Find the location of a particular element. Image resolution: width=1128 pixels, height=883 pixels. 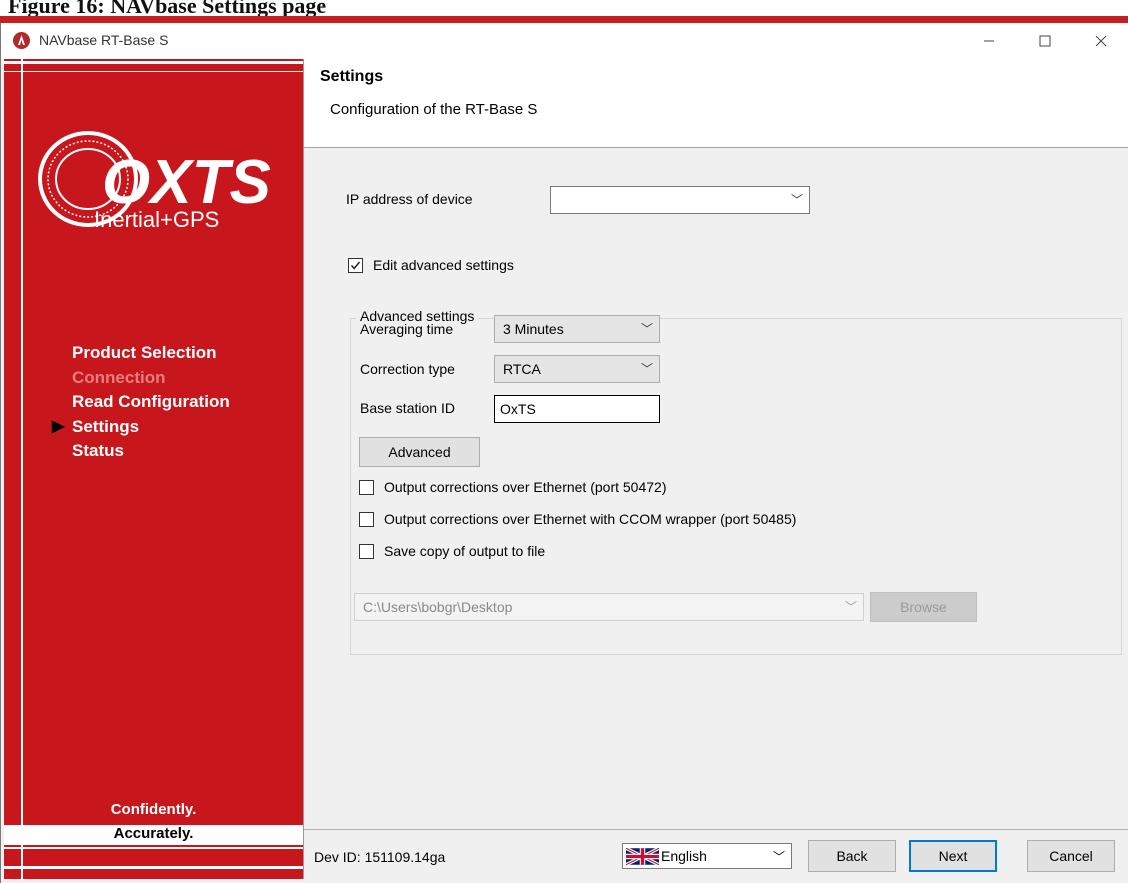

caption-divider is located at coordinates (564, 19).